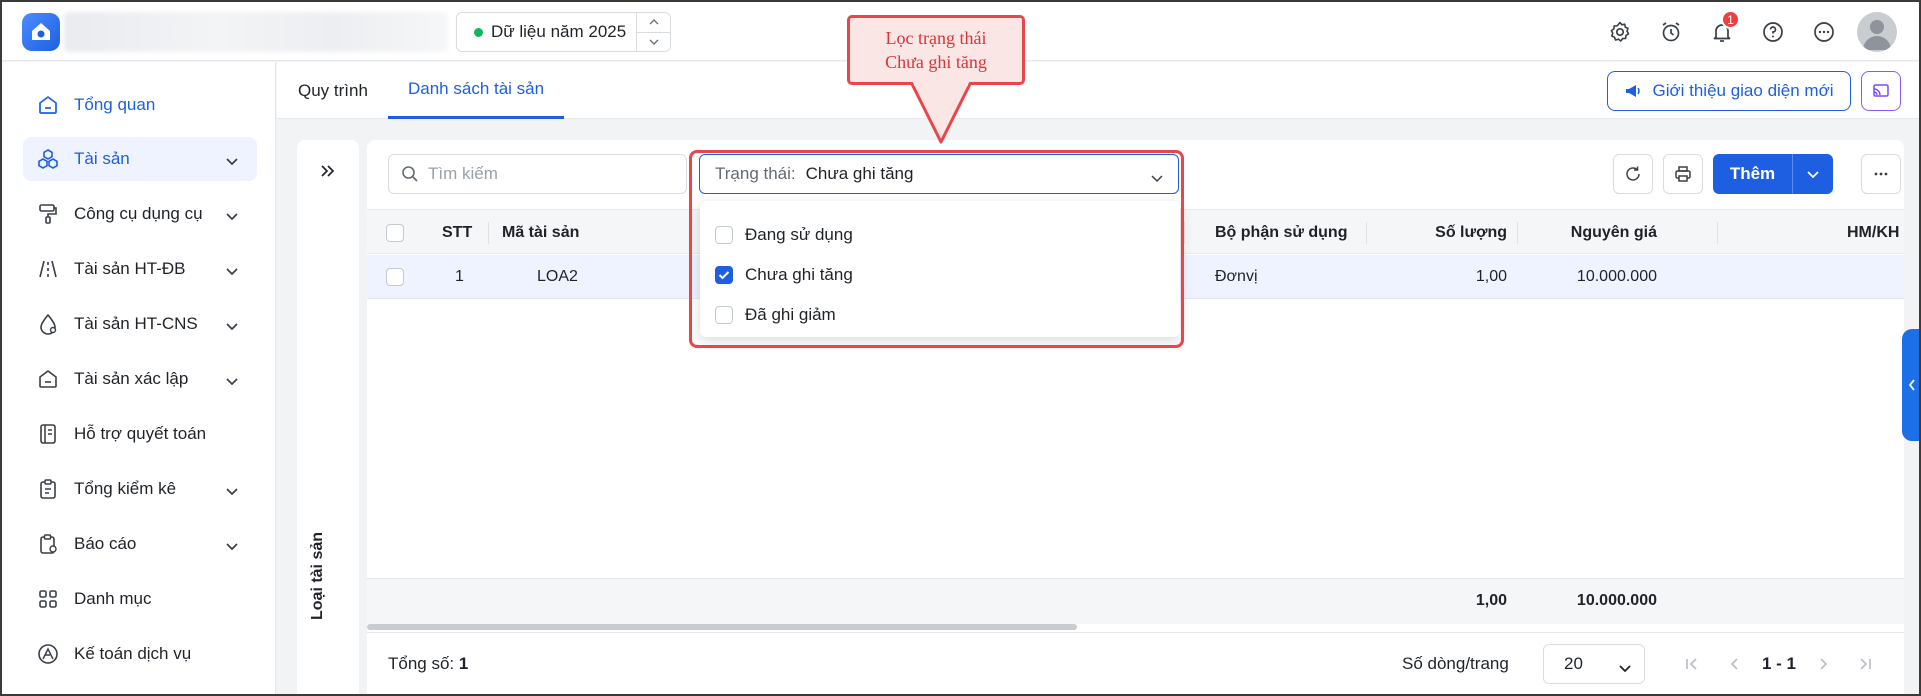 The height and width of the screenshot is (696, 1921). I want to click on total-original-cost: 10.000.000, so click(1616, 600).